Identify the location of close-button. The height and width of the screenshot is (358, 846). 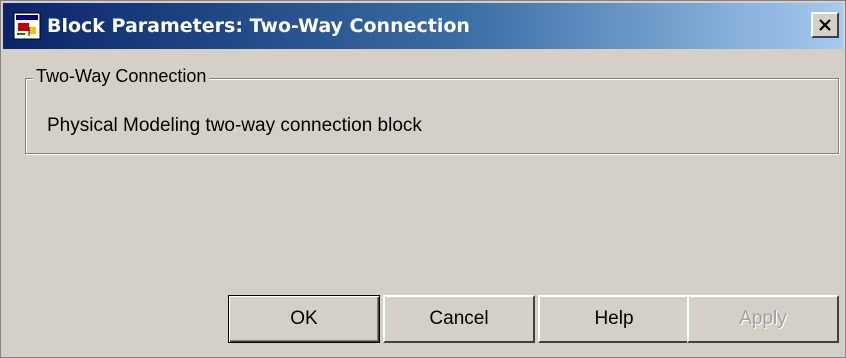
(825, 25).